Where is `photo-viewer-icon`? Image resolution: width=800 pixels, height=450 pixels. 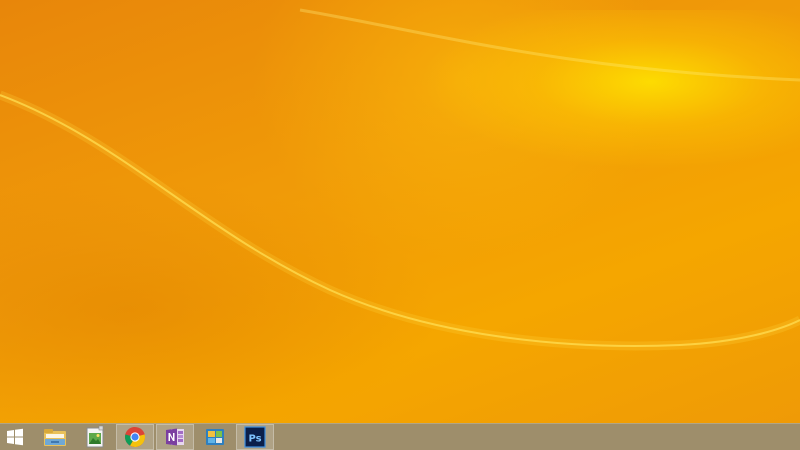 photo-viewer-icon is located at coordinates (95, 436).